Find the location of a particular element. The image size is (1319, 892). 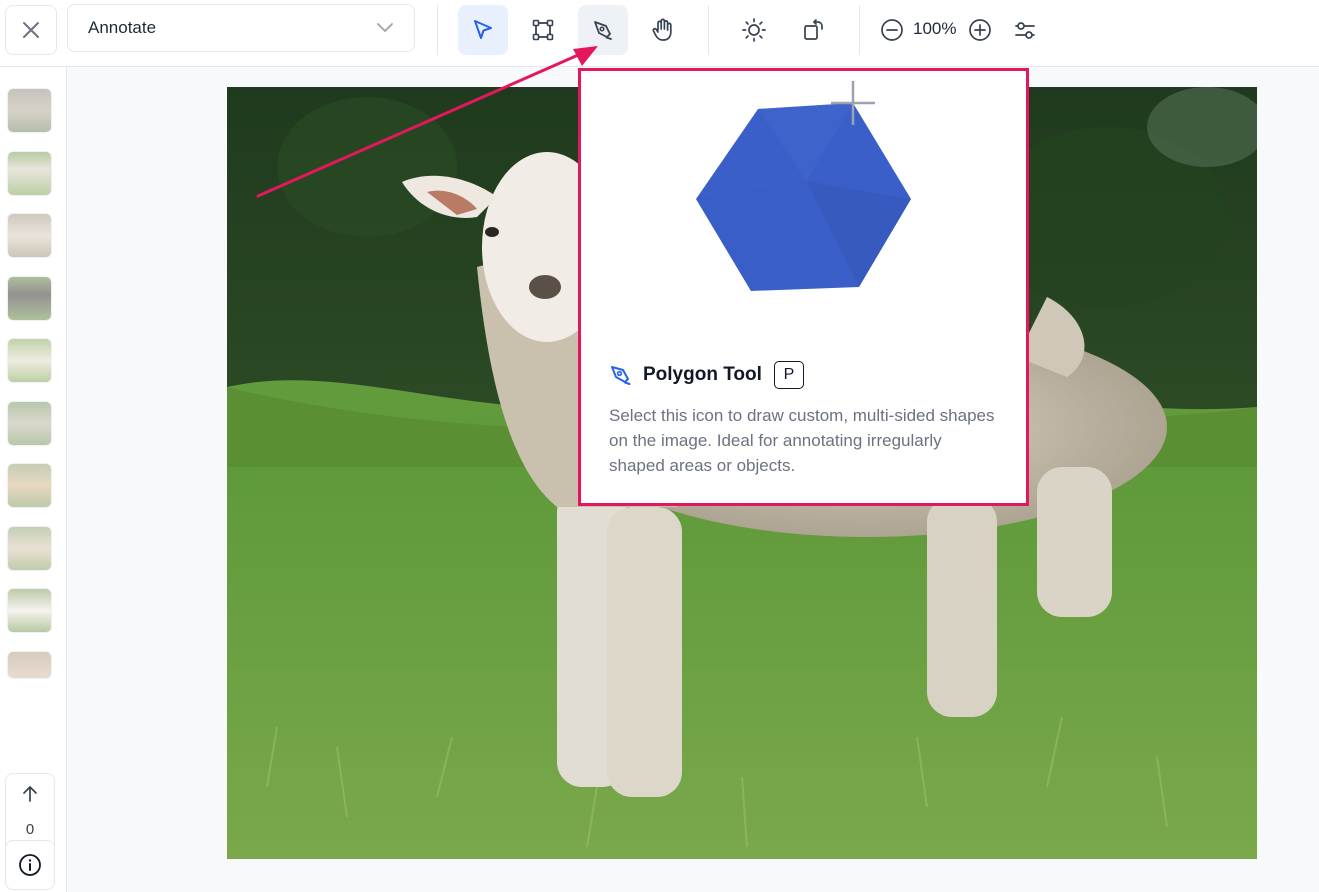

zoom-in-button is located at coordinates (980, 30).